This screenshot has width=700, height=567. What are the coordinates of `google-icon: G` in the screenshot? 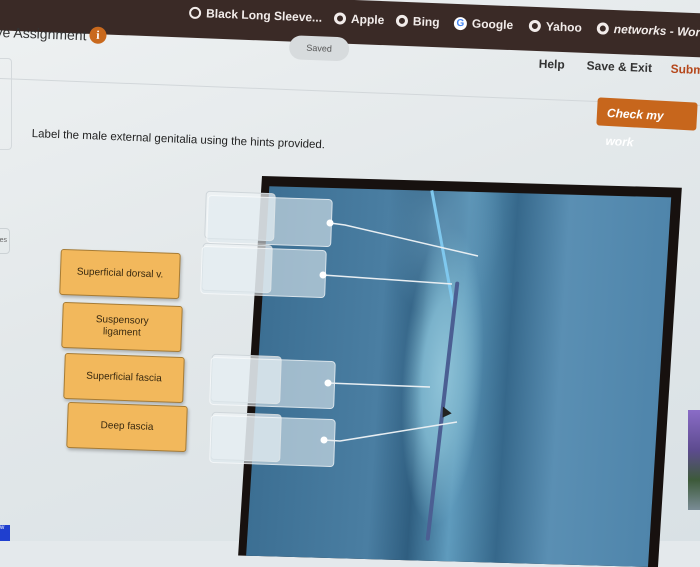 It's located at (460, 23).